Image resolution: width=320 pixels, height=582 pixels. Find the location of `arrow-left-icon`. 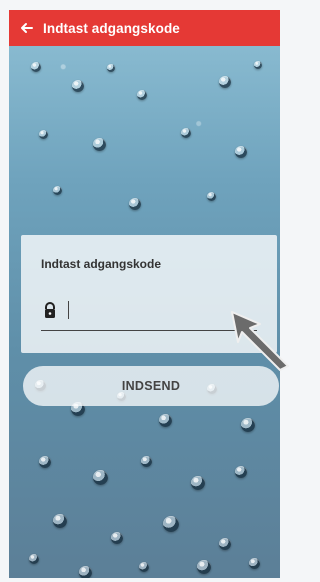

arrow-left-icon is located at coordinates (26, 28).